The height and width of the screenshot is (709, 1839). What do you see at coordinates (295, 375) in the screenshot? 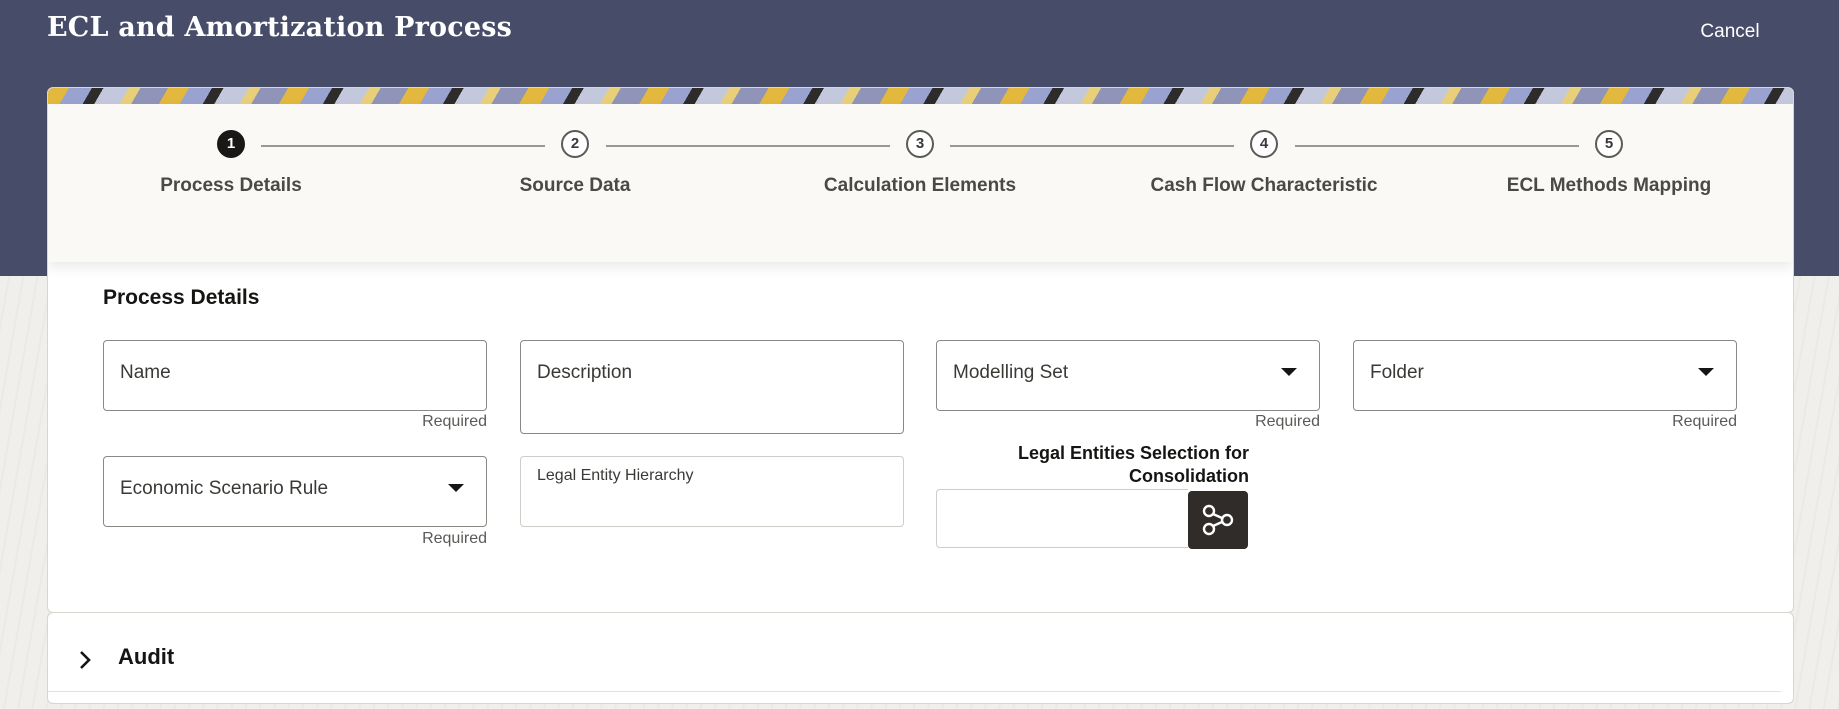
I see `name-field: Name` at bounding box center [295, 375].